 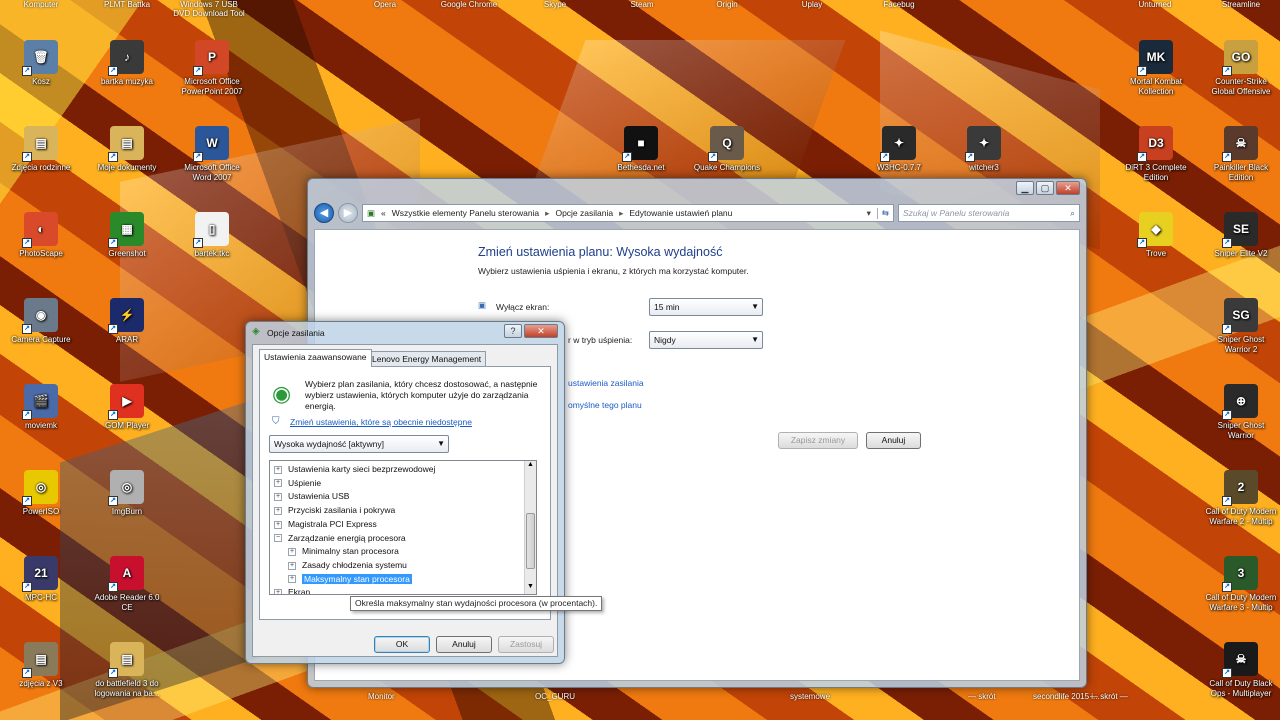 What do you see at coordinates (325, 524) in the screenshot?
I see `tree-node: + Magistrala PCI Express` at bounding box center [325, 524].